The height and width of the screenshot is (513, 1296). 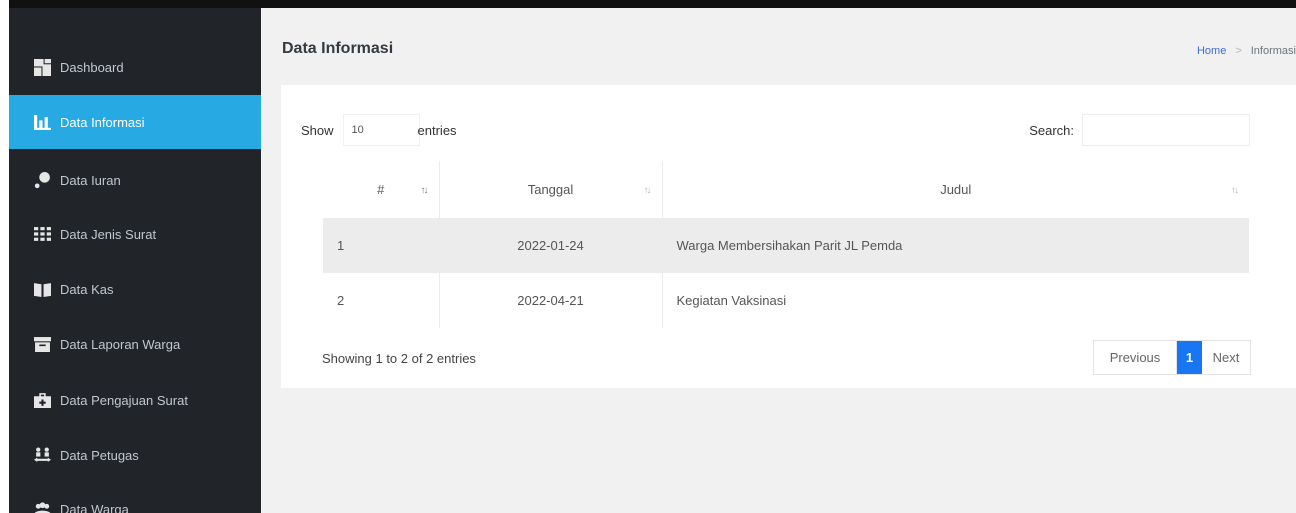 I want to click on table-header-row: # ↑↓ Tanggal ↑↓ Judul ↑↓, so click(x=786, y=189).